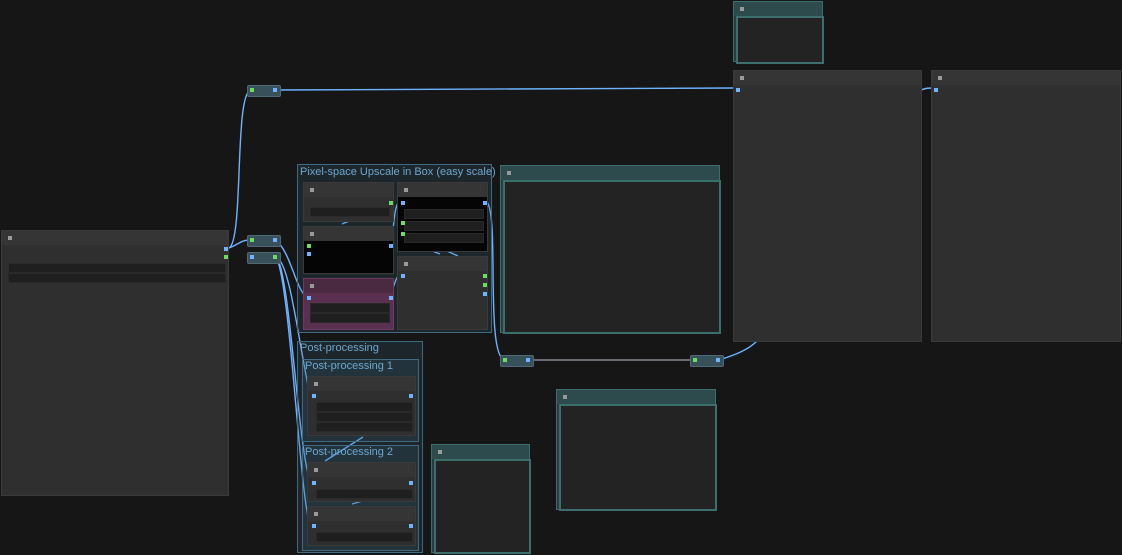  I want to click on group-title: Post-processing 1, so click(349, 366).